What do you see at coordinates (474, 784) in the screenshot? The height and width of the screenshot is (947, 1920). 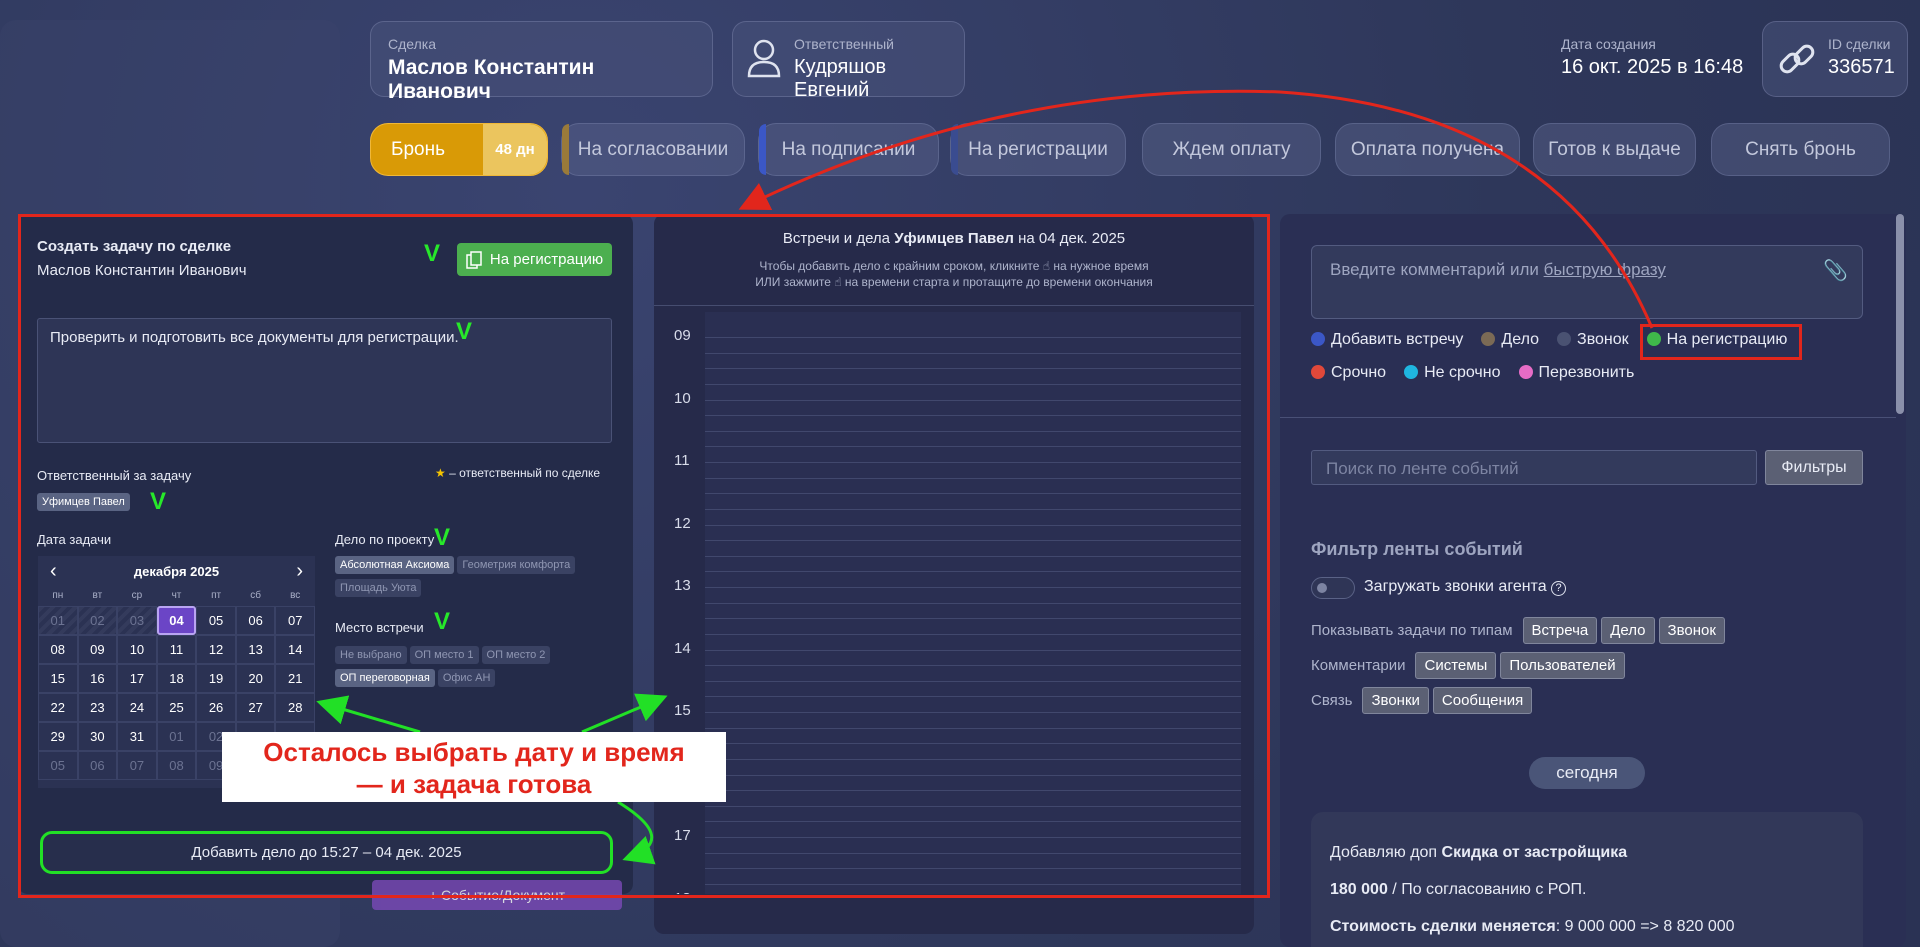 I see `callout-line: — и задача готова` at bounding box center [474, 784].